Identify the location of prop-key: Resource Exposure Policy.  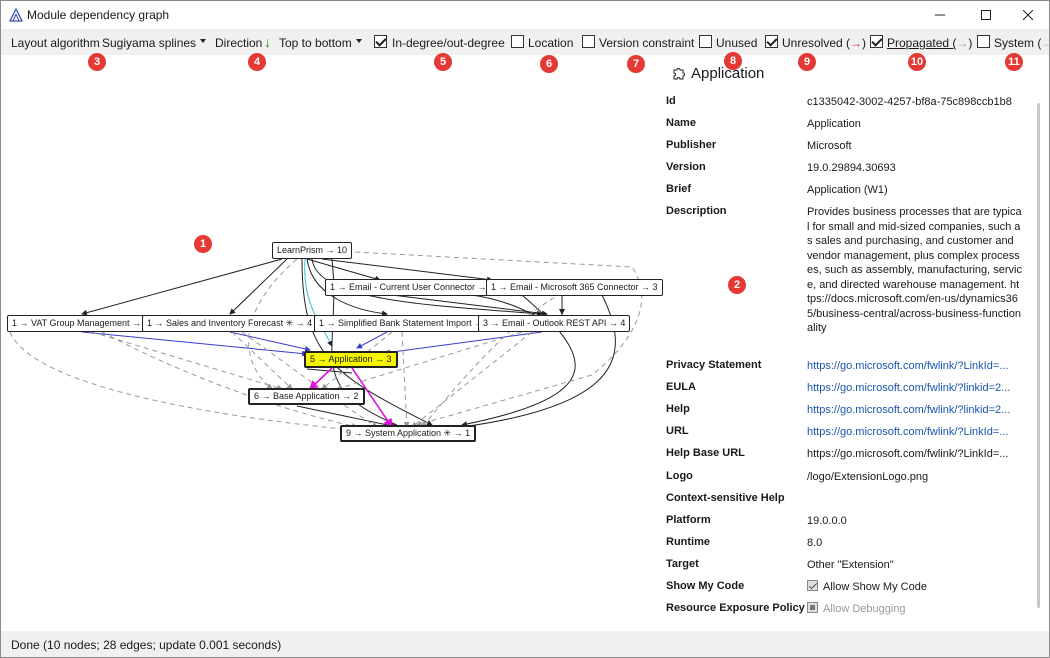
(735, 608).